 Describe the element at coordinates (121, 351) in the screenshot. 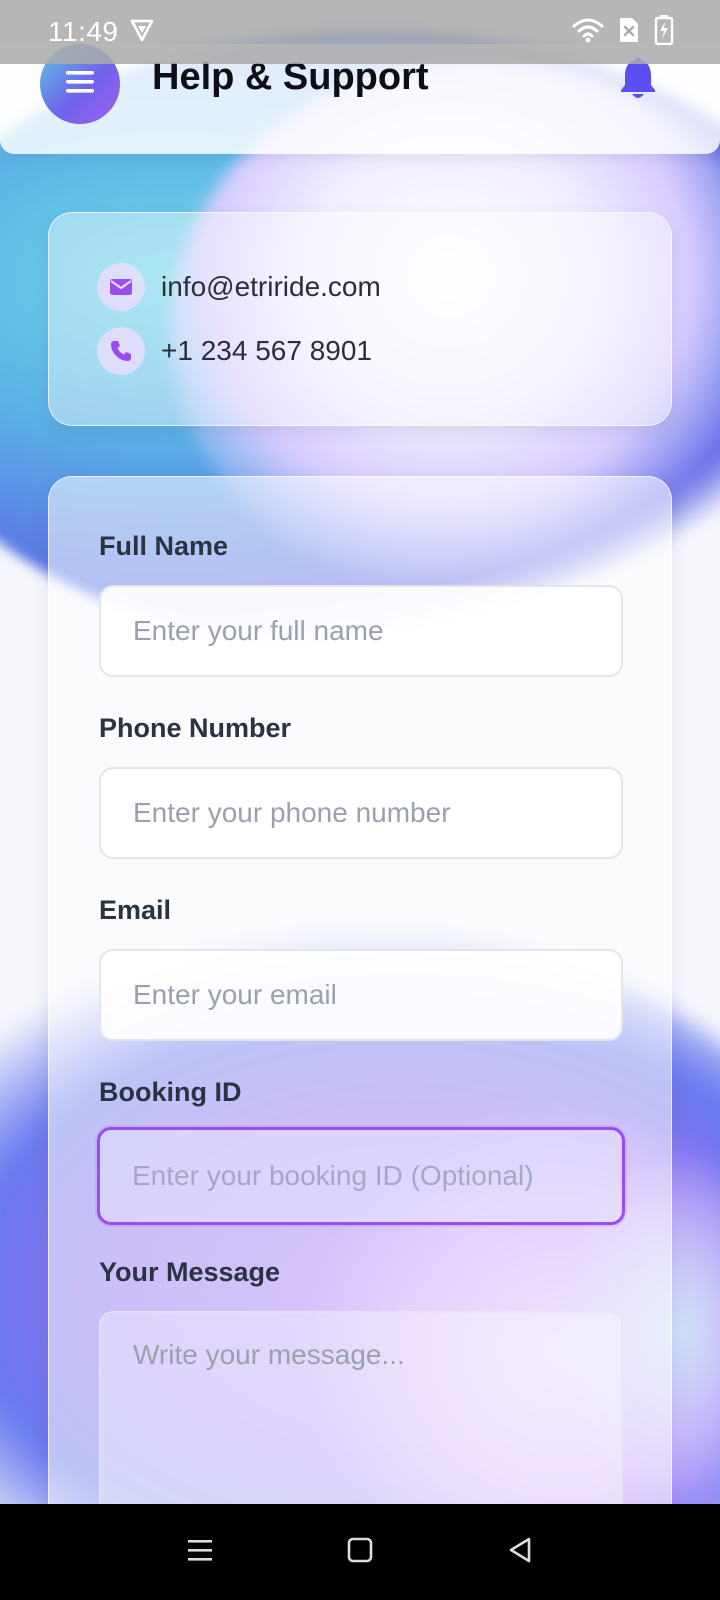

I see `phone-icon` at that location.